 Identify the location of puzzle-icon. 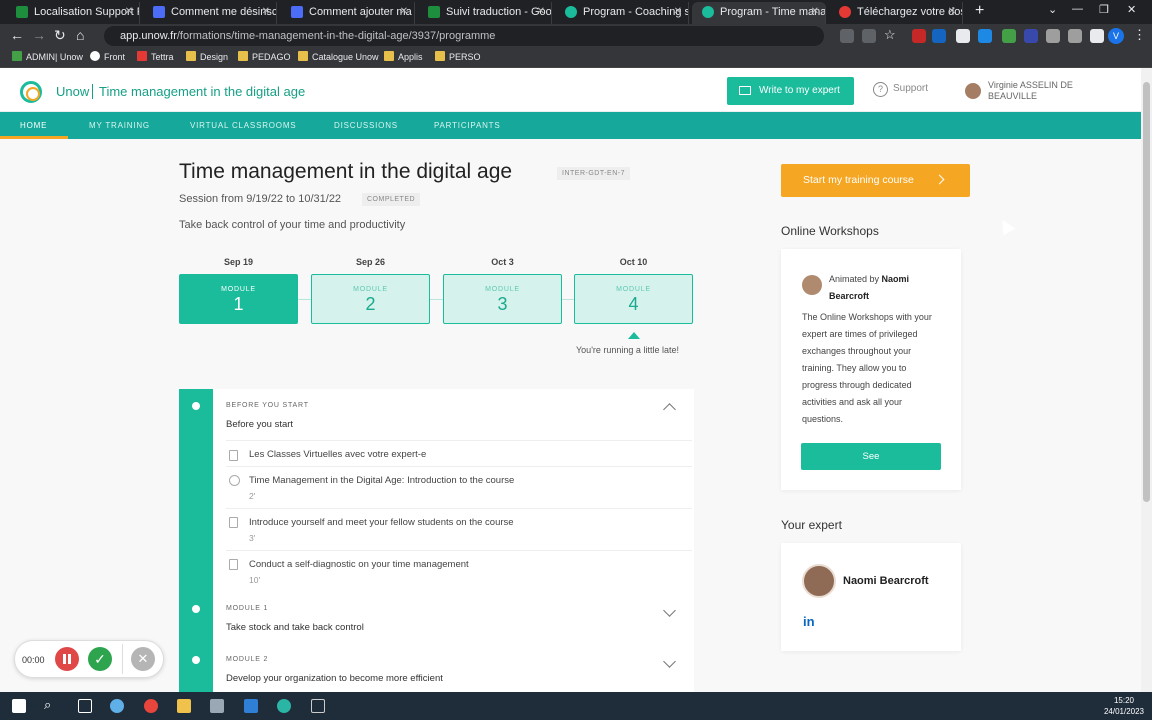
(1053, 36).